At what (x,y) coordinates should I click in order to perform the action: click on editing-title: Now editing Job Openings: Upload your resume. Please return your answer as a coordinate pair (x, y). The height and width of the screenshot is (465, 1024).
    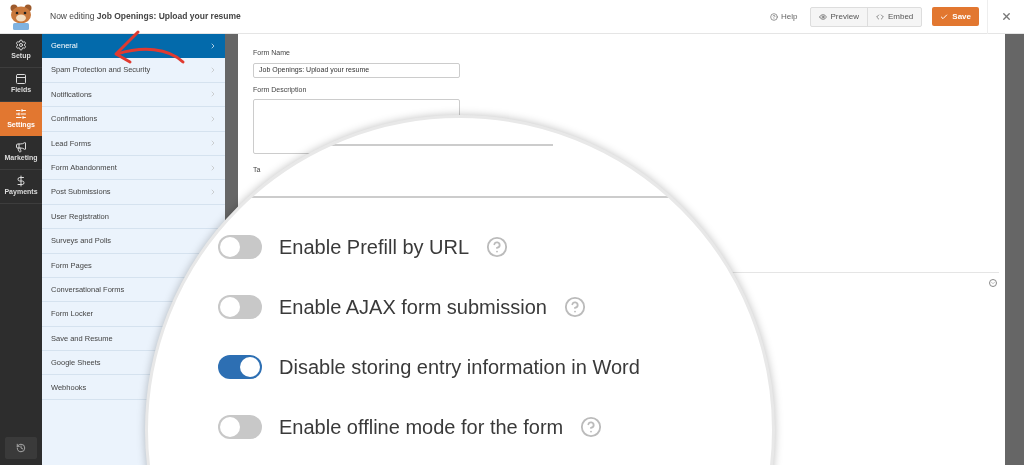
    Looking at the image, I should click on (145, 16).